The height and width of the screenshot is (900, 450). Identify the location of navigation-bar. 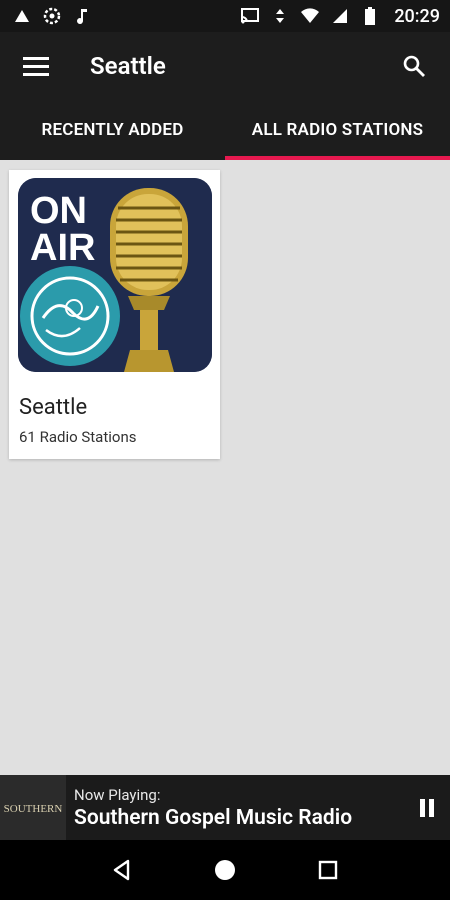
(225, 870).